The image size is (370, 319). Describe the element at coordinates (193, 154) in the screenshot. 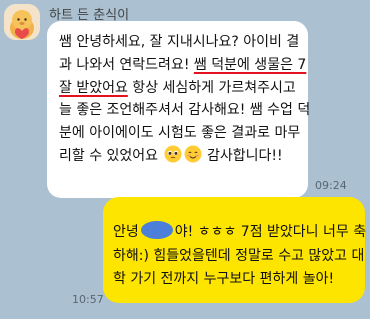

I see `smiling-face-emoji-icon` at that location.